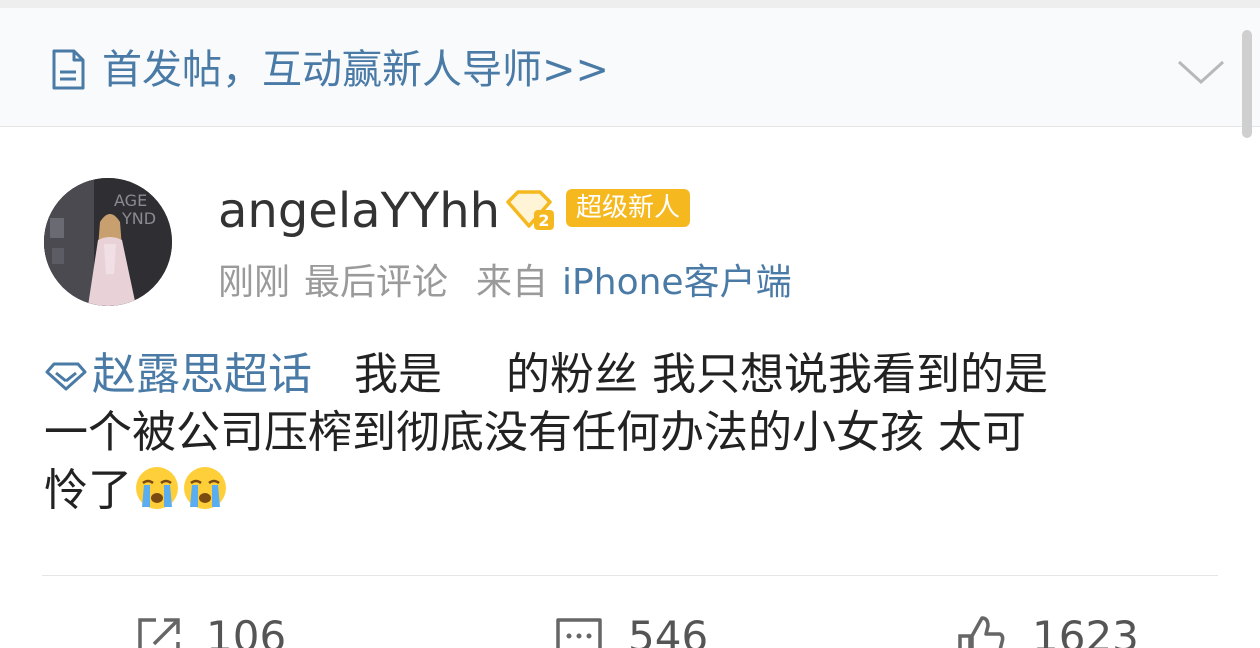 The image size is (1260, 648). I want to click on banner-text: 首发帖，互动赢新人导师>>, so click(355, 70).